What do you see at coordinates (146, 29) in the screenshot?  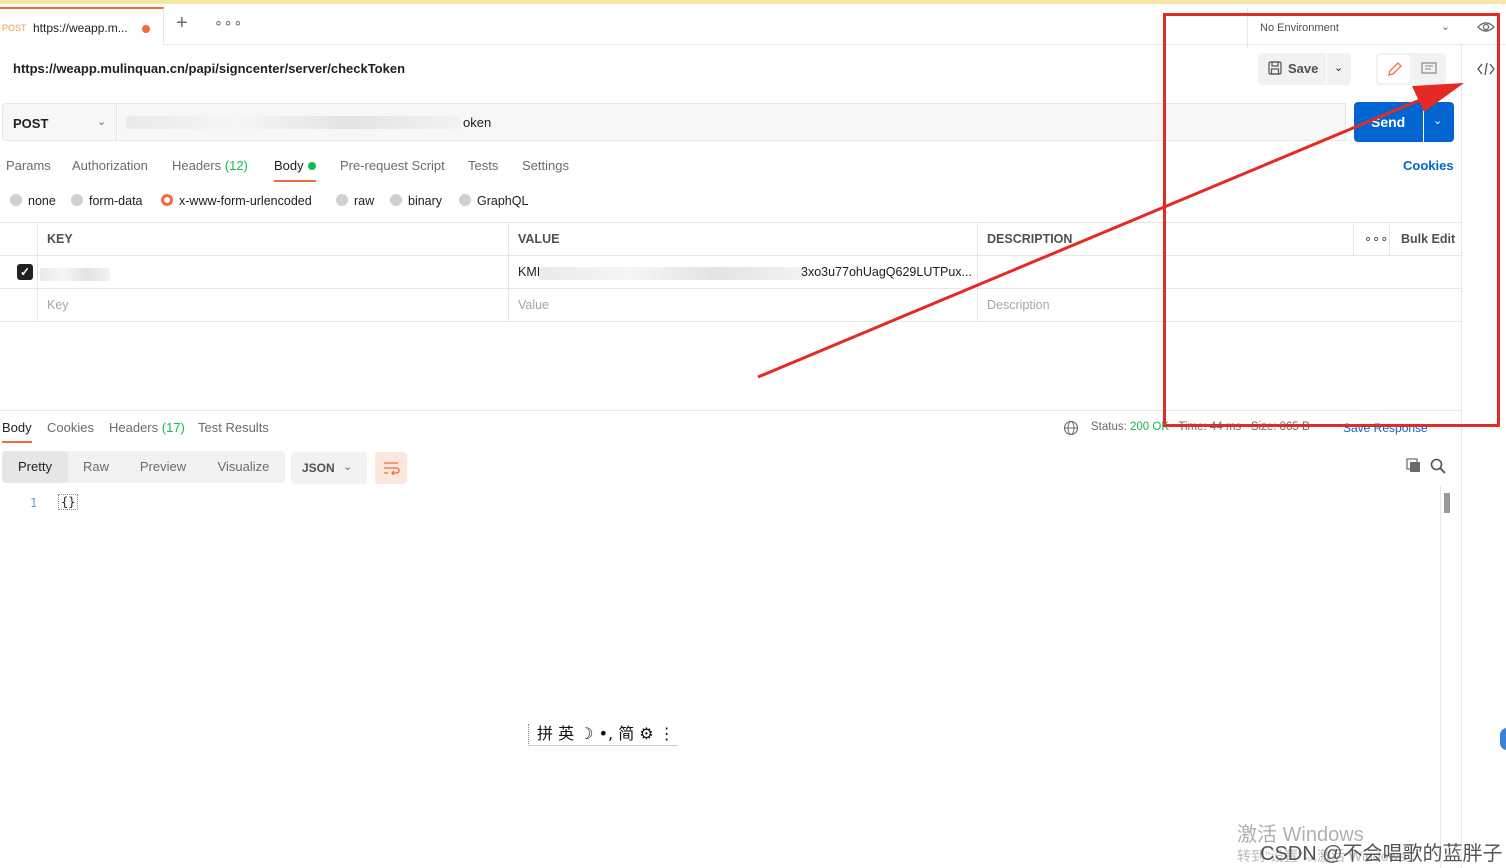 I see `unsaved-dot` at bounding box center [146, 29].